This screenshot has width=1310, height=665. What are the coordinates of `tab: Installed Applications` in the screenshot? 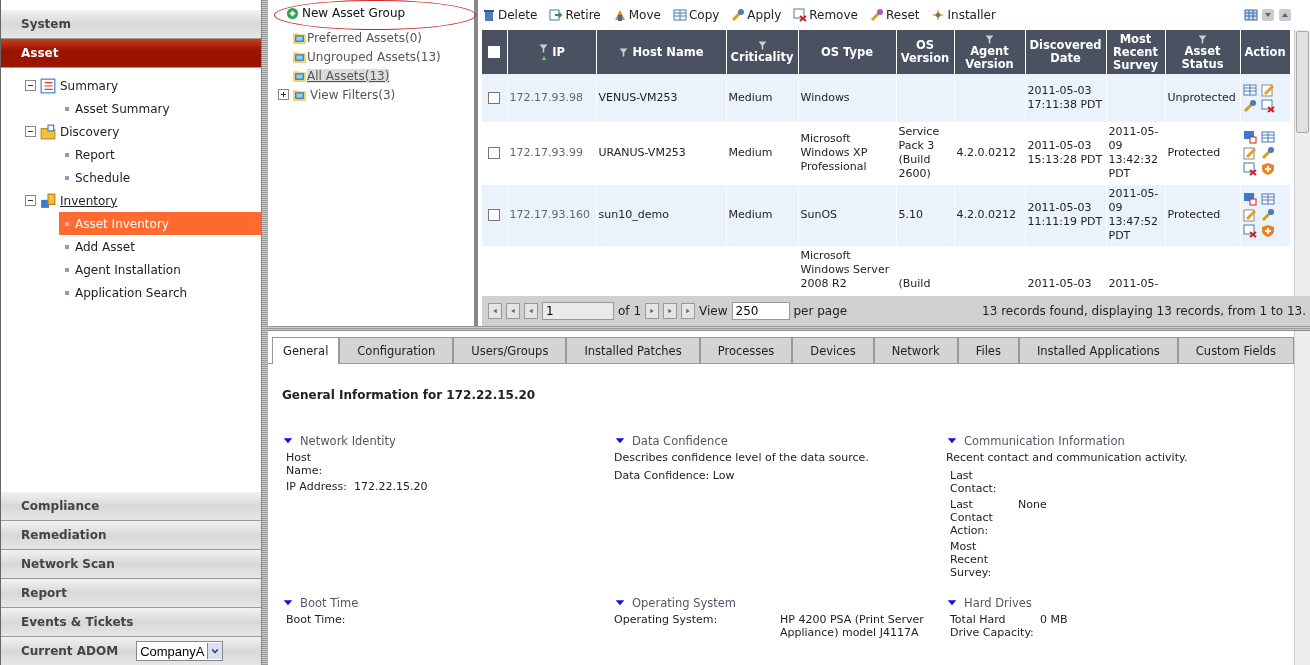 It's located at (1098, 350).